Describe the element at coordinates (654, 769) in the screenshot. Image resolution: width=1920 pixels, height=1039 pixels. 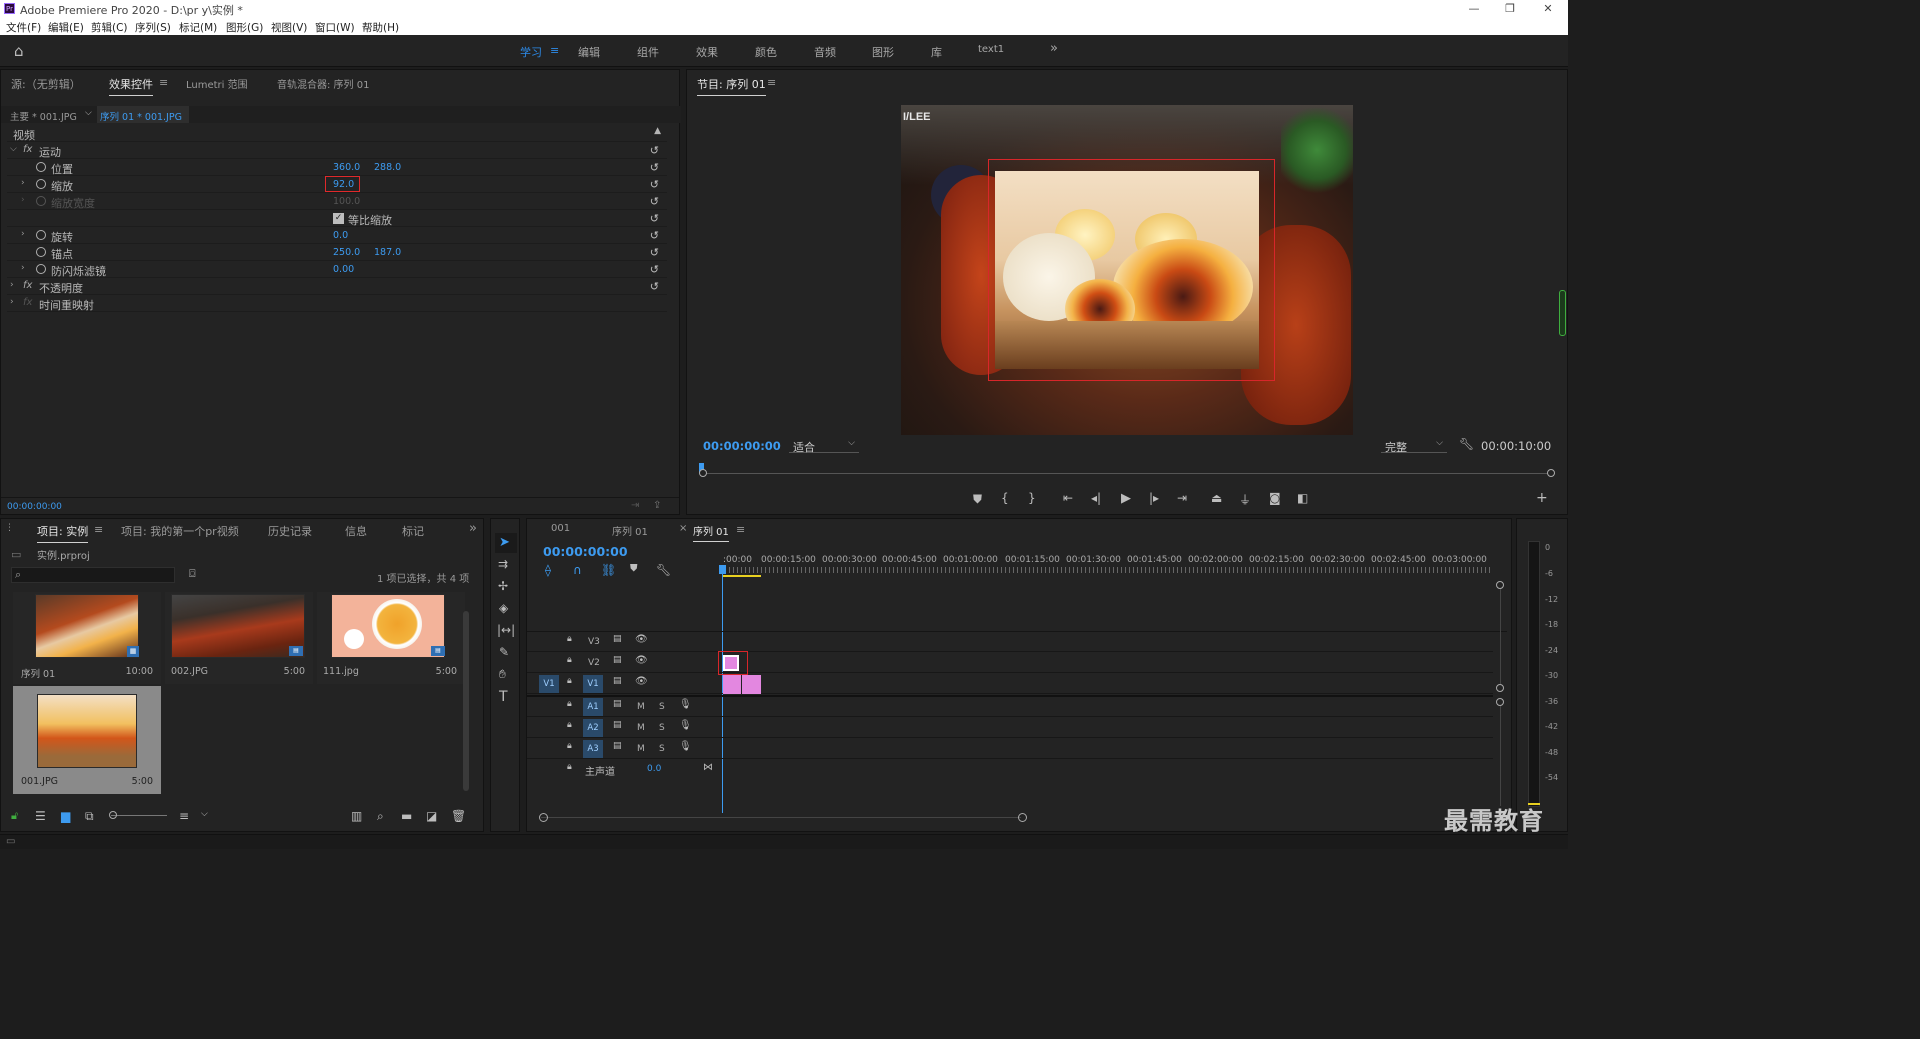
I see `master-volume-value: 0.0` at that location.